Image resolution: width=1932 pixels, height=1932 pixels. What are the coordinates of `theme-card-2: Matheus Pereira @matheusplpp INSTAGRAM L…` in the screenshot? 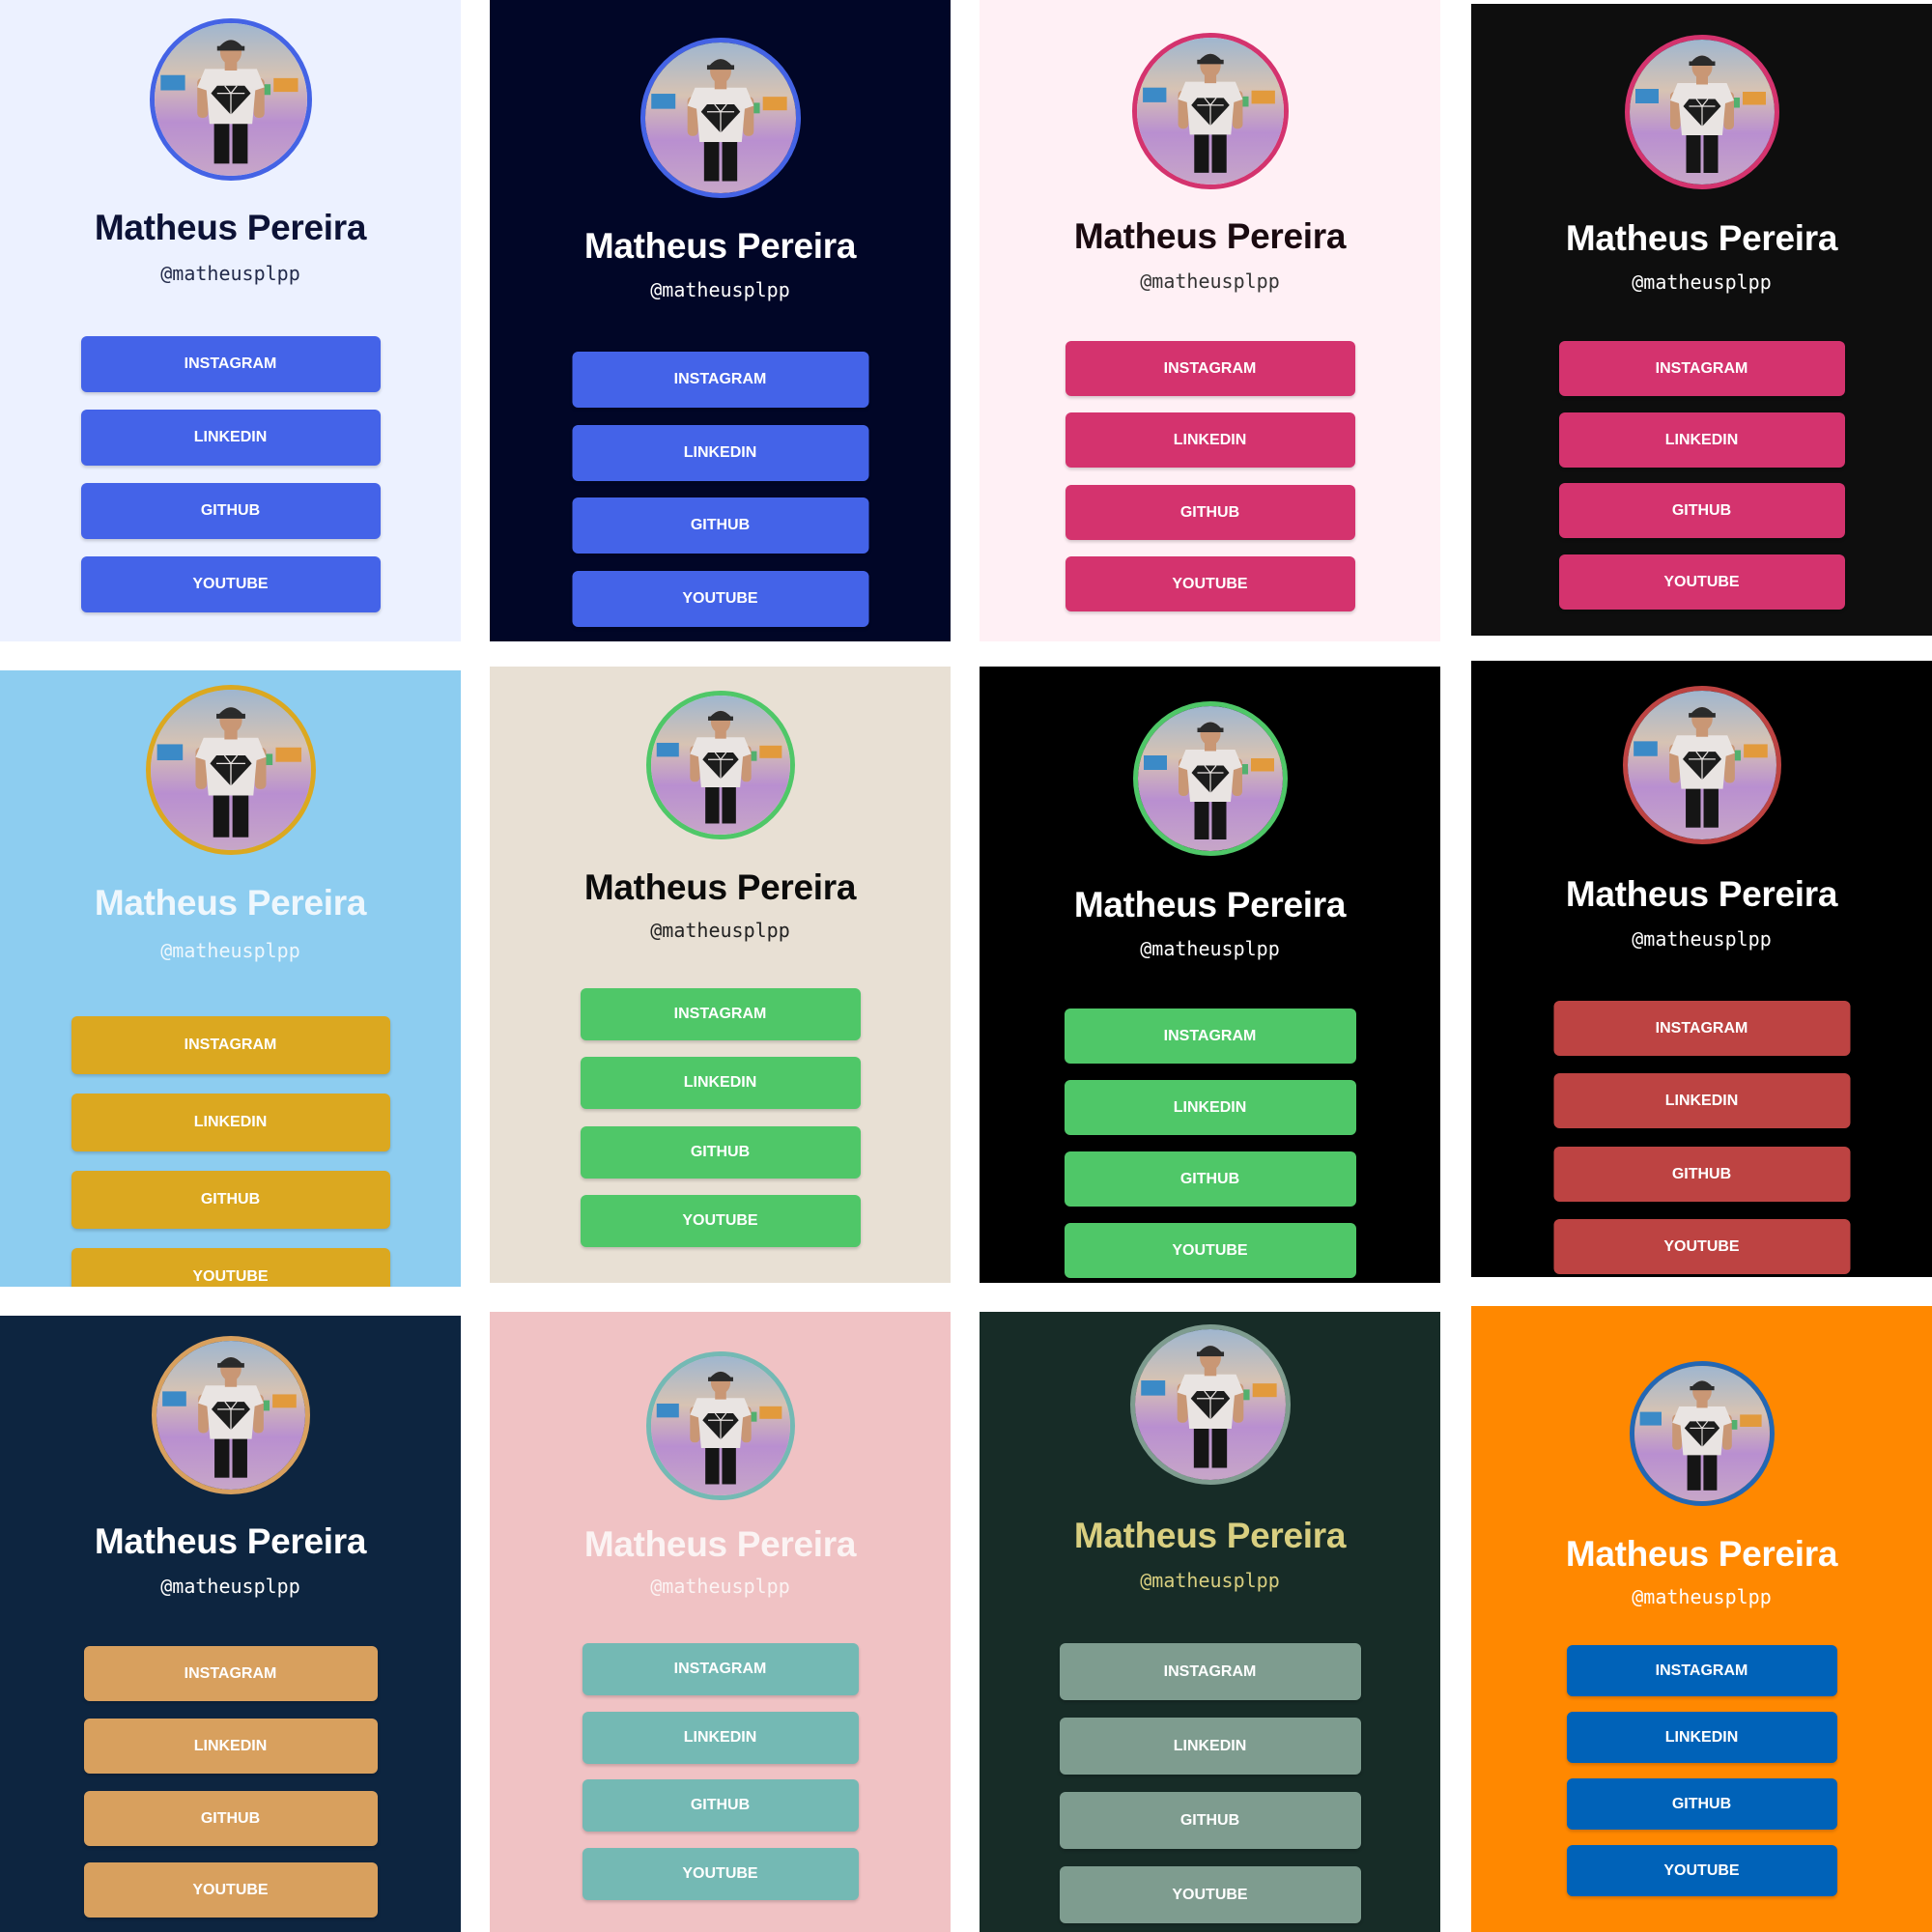 It's located at (720, 320).